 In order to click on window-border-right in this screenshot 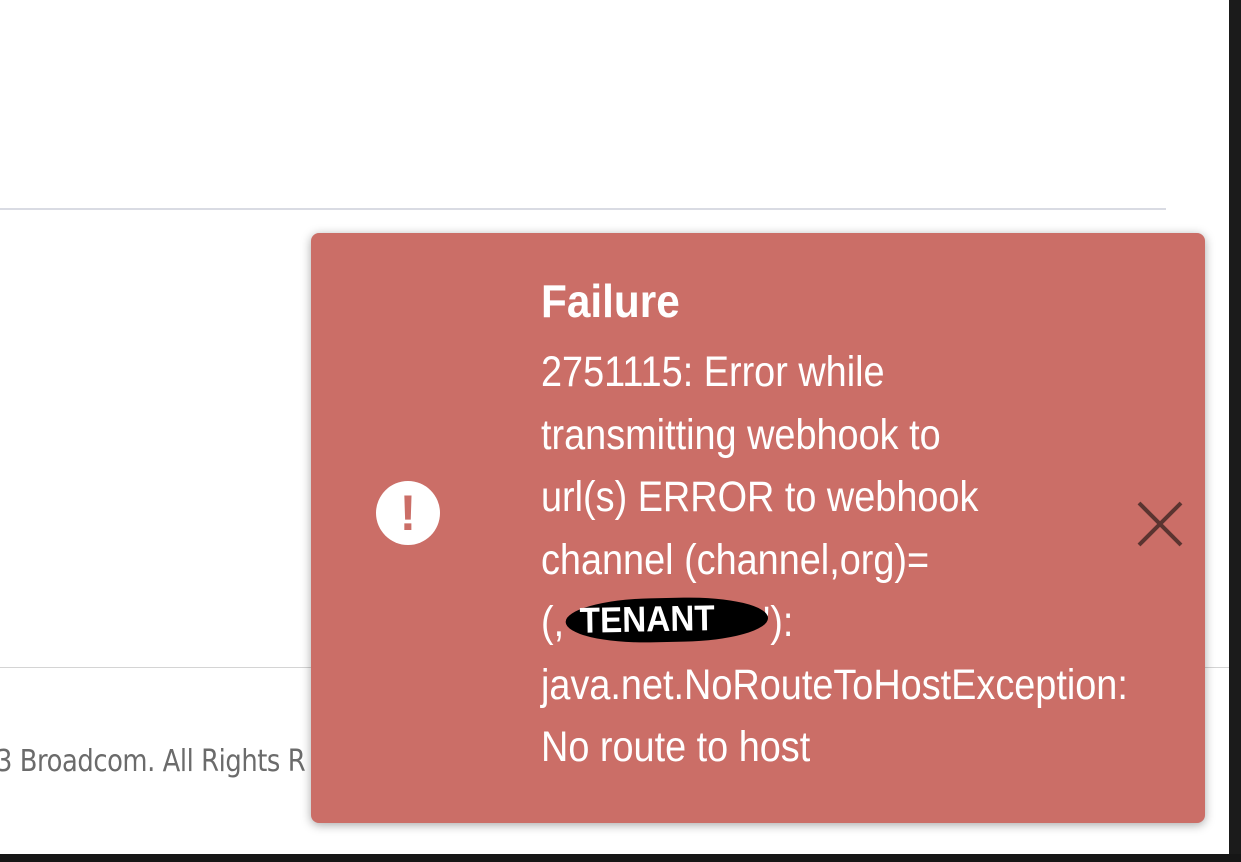, I will do `click(1235, 431)`.